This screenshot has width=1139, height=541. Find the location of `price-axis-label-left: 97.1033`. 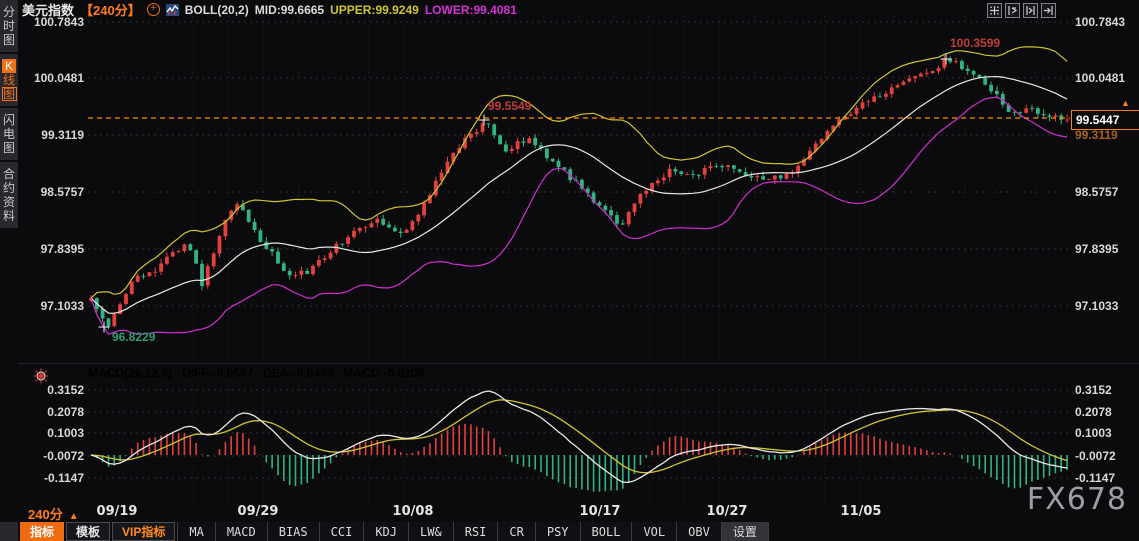

price-axis-label-left: 97.1033 is located at coordinates (62, 306).